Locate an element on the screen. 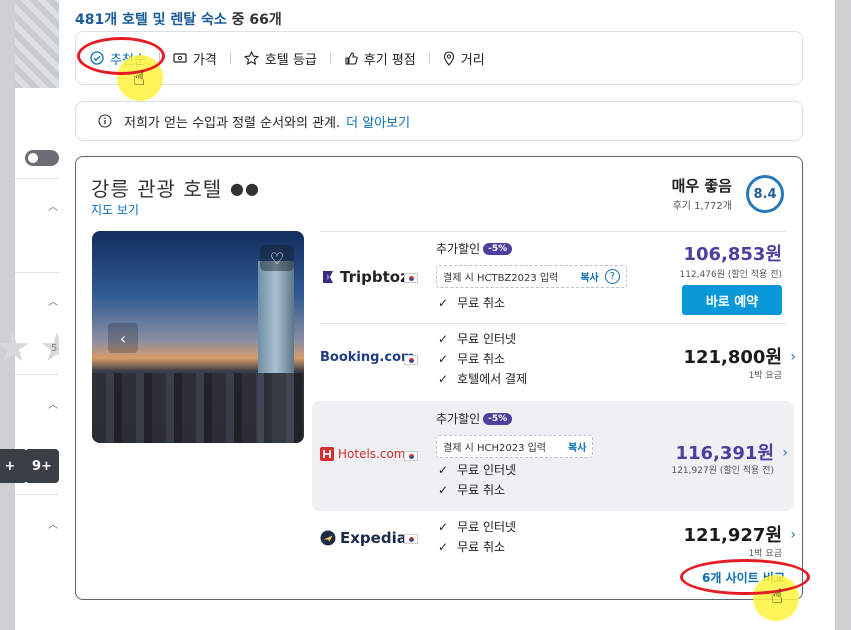  sort-hotel-class: 호텔 등급 is located at coordinates (280, 58).